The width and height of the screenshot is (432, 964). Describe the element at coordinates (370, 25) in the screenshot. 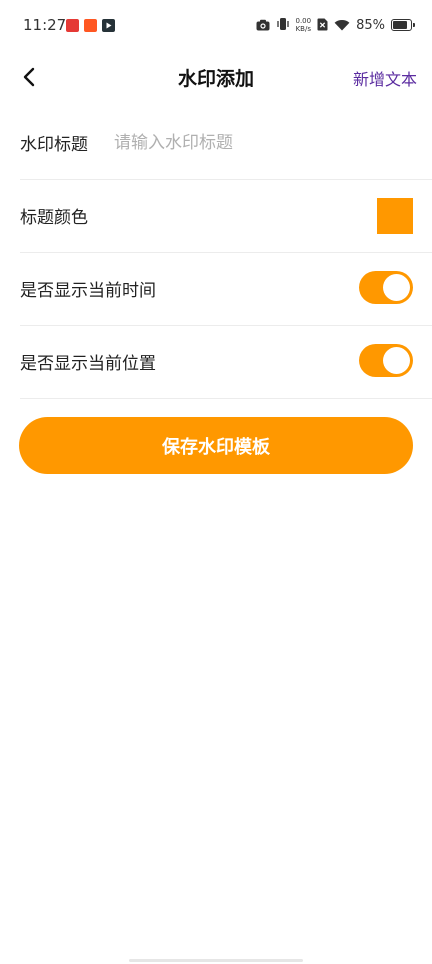

I see `battery-percent: 85%` at that location.